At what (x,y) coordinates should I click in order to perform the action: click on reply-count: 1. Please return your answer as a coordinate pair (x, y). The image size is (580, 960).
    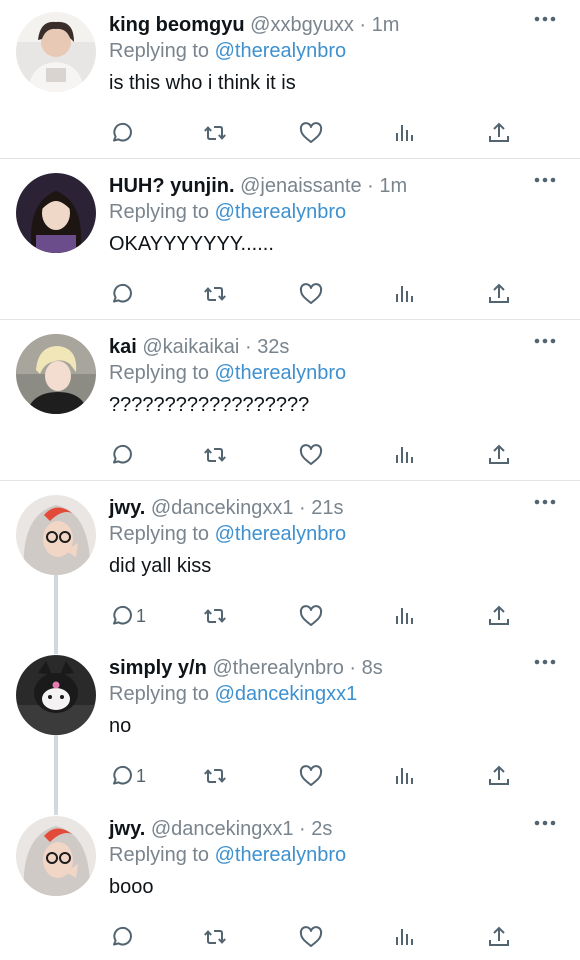
    Looking at the image, I should click on (141, 775).